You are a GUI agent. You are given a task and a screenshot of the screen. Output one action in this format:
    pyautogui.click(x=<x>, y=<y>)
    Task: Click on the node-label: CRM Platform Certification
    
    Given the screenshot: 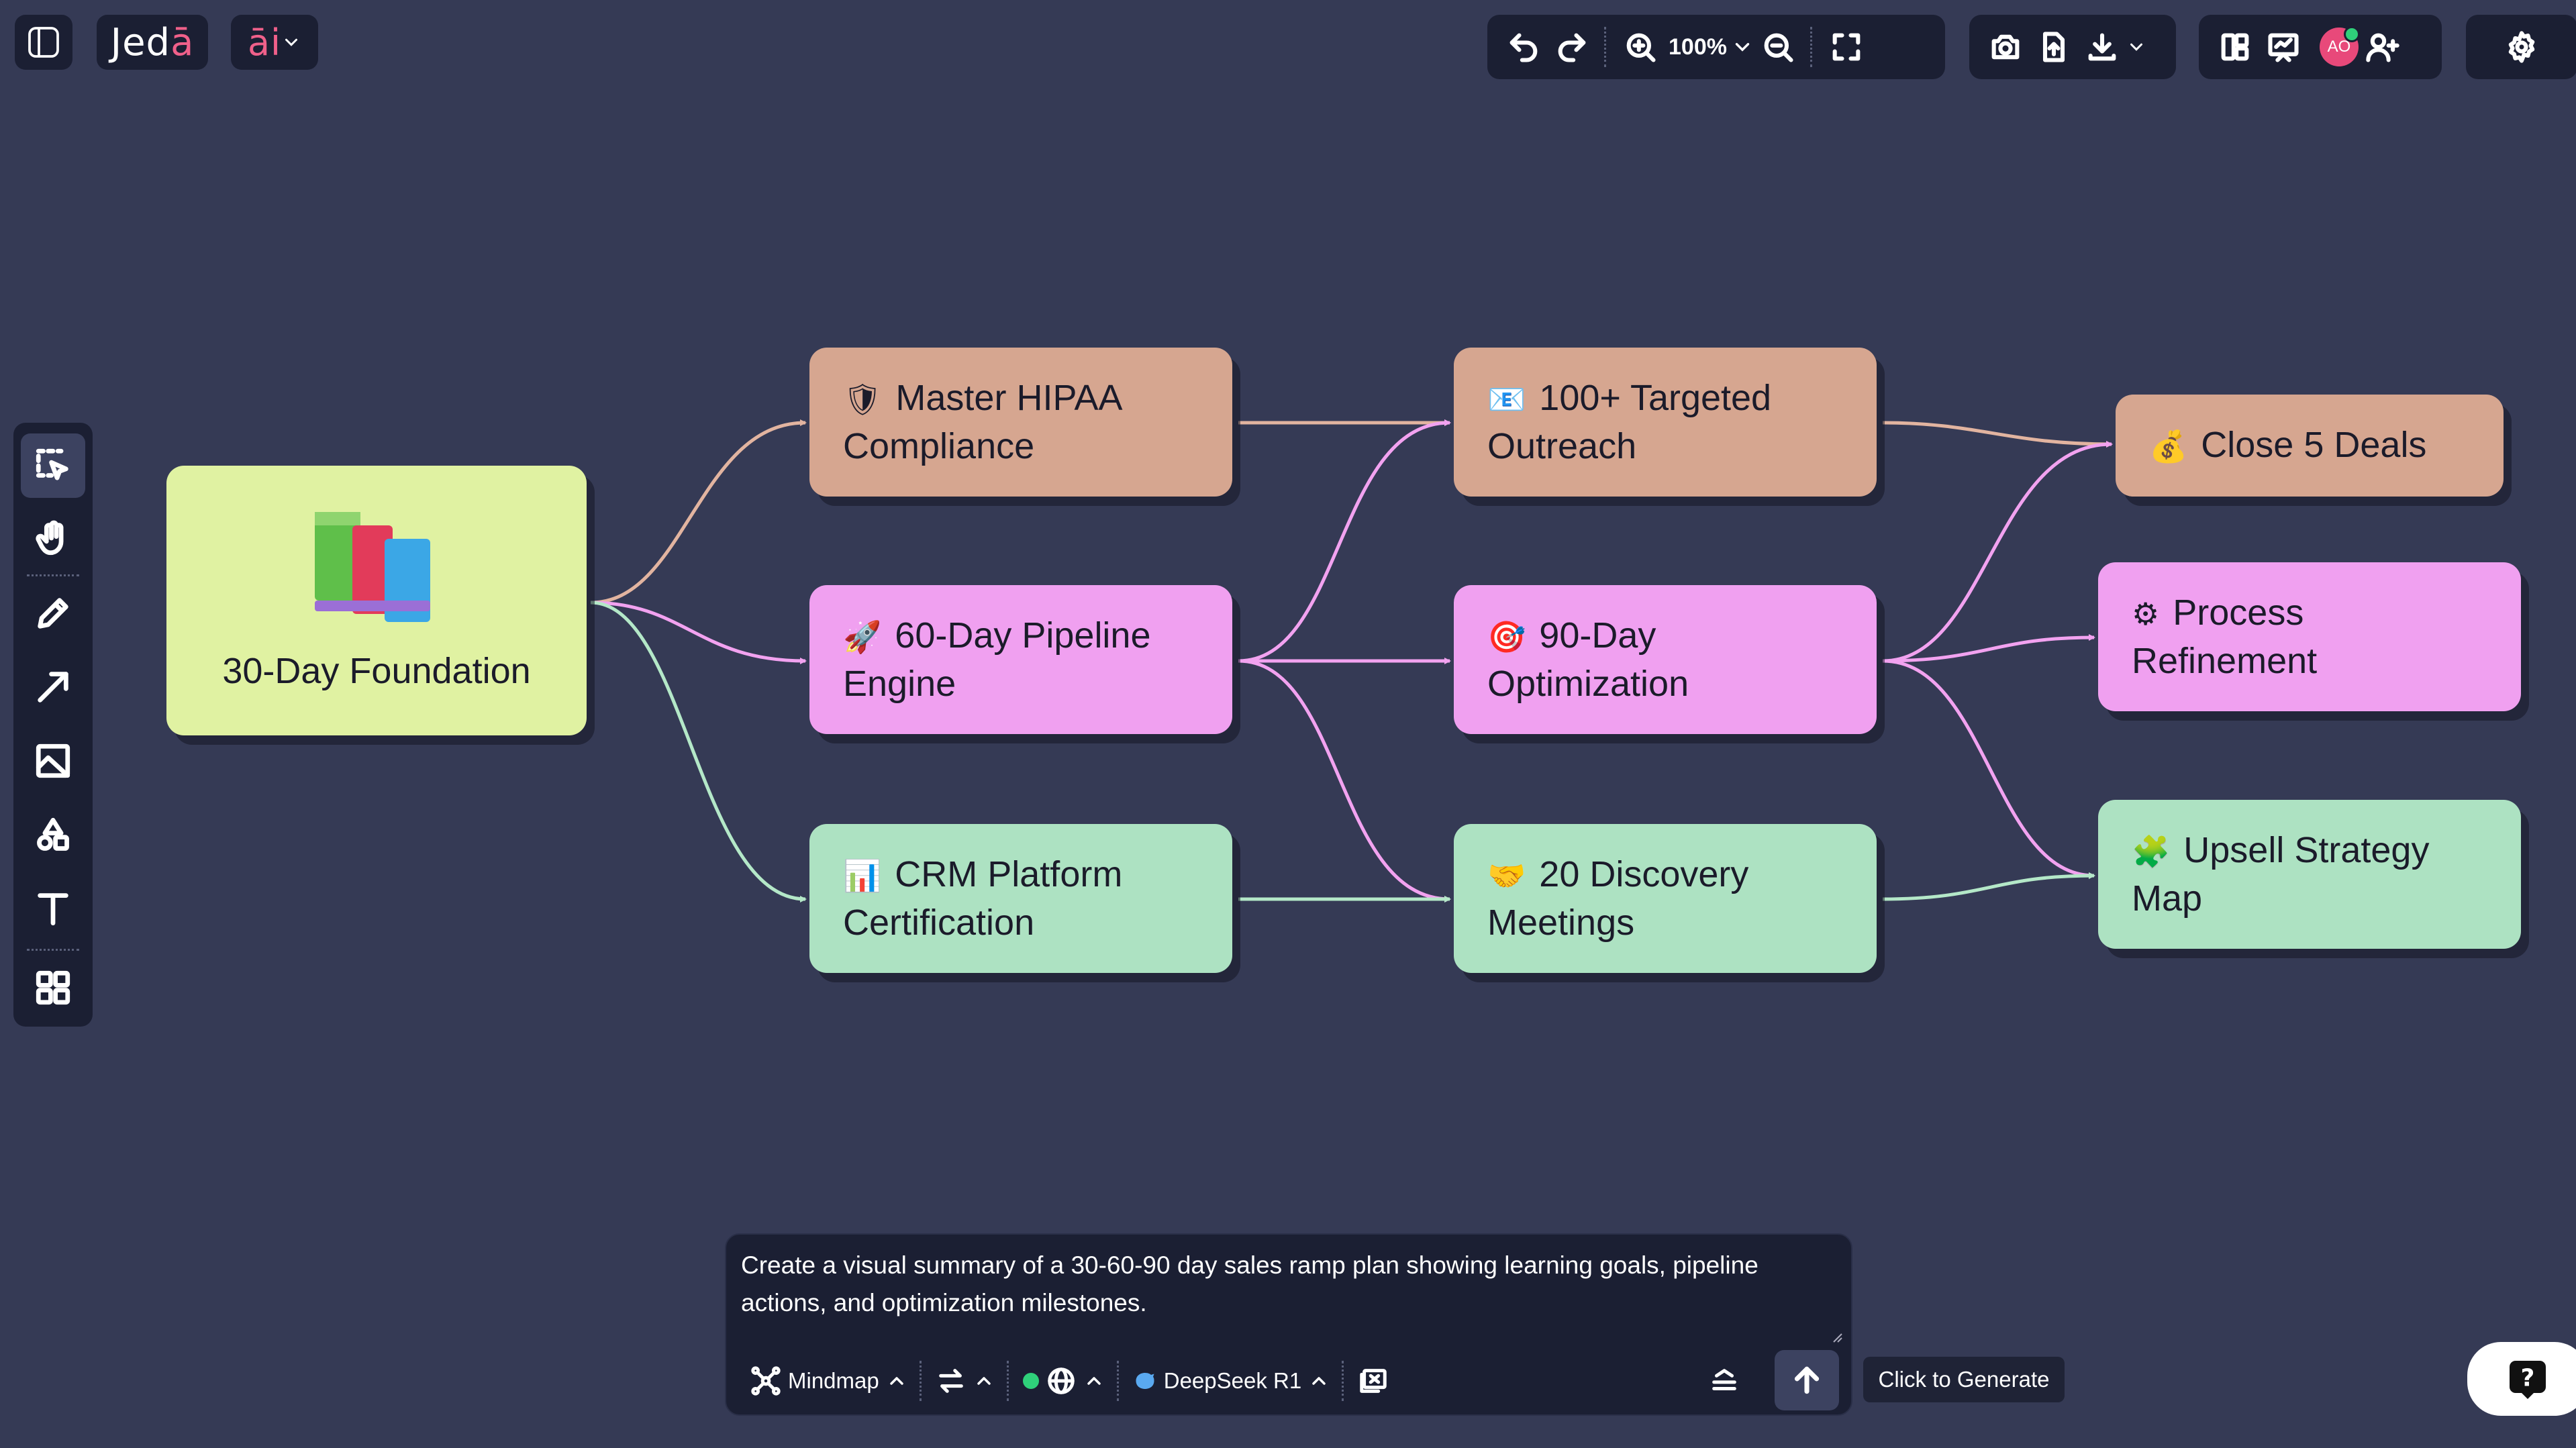 What is the action you would take?
    pyautogui.click(x=983, y=898)
    